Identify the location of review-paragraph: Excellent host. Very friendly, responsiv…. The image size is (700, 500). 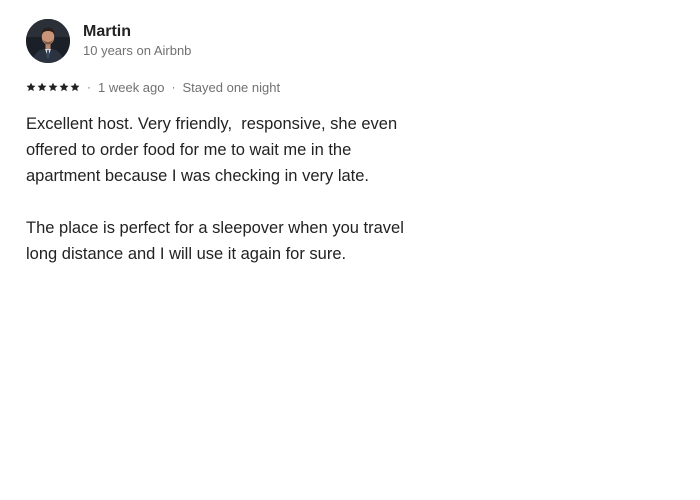
(214, 150).